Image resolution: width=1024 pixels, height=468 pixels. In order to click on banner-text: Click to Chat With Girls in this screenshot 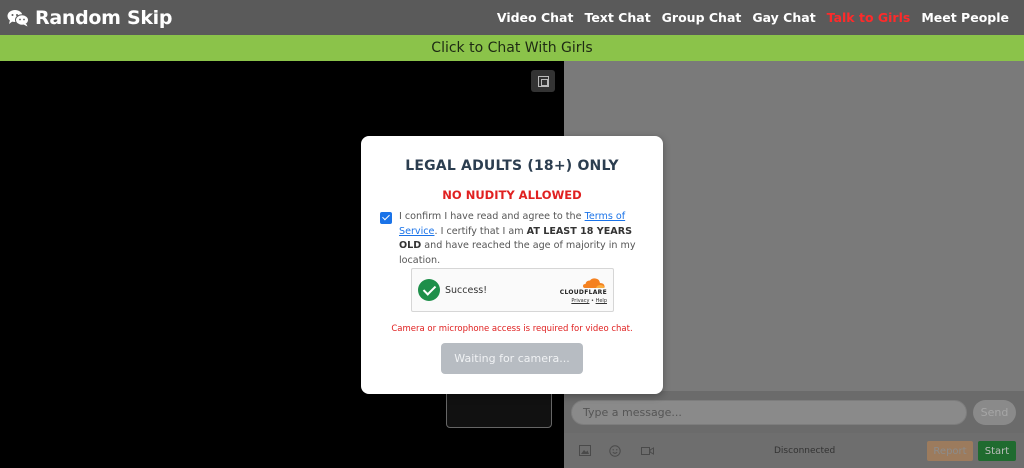, I will do `click(512, 48)`.